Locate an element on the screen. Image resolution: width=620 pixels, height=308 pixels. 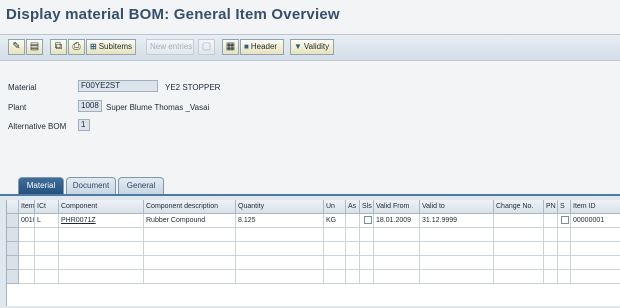
item-detail-icon: ▦ is located at coordinates (230, 47).